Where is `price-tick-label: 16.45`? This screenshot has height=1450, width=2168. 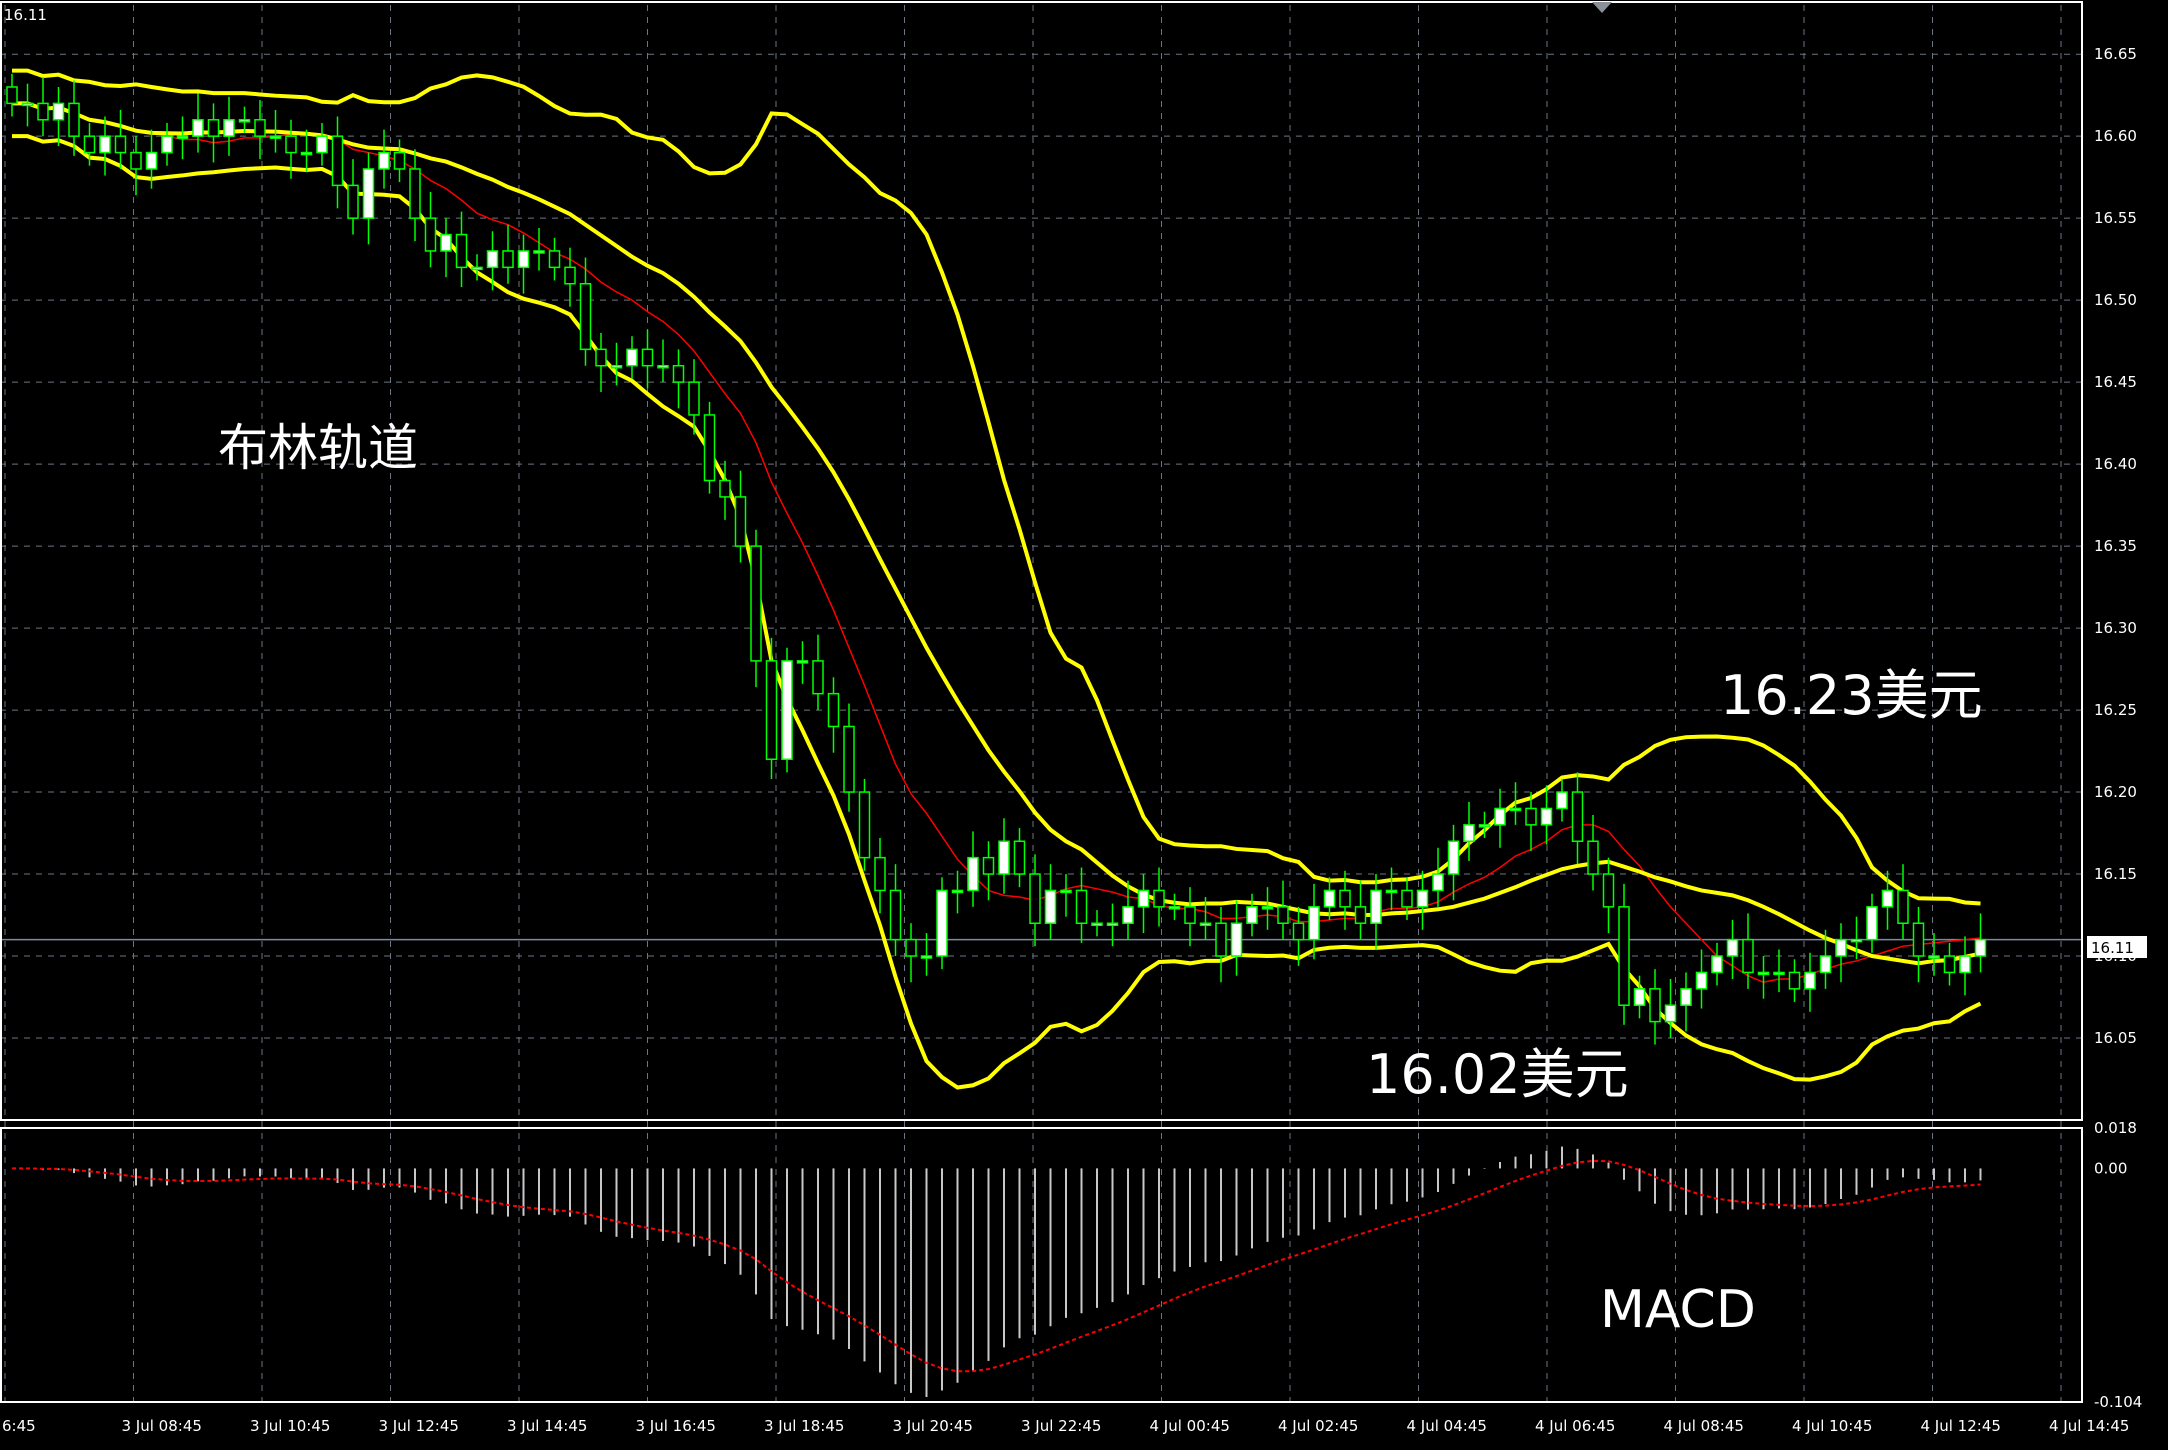
price-tick-label: 16.45 is located at coordinates (2115, 382).